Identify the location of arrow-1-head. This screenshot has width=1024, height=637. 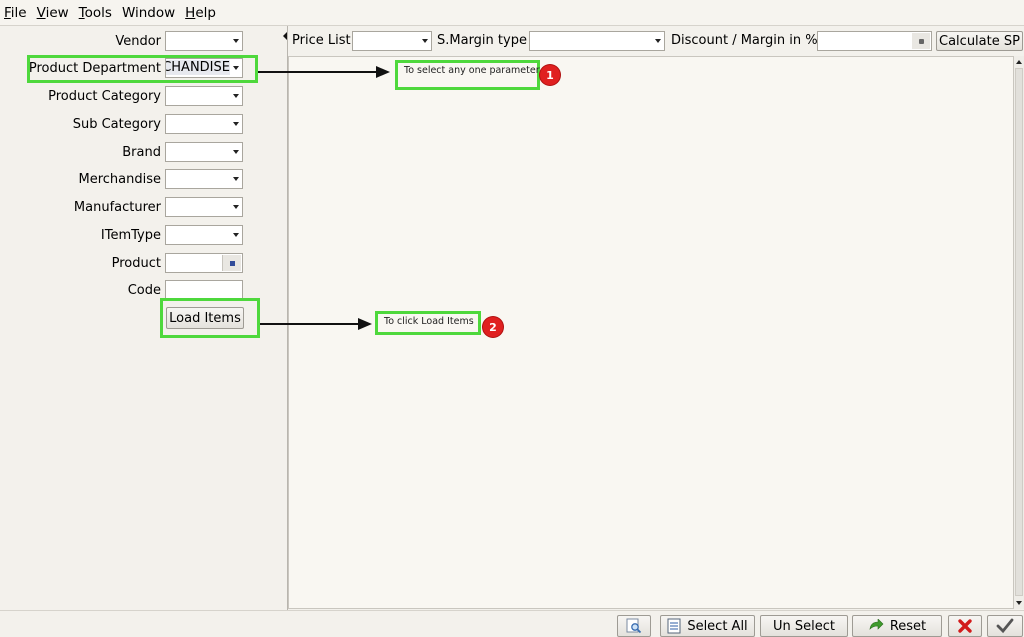
(383, 72).